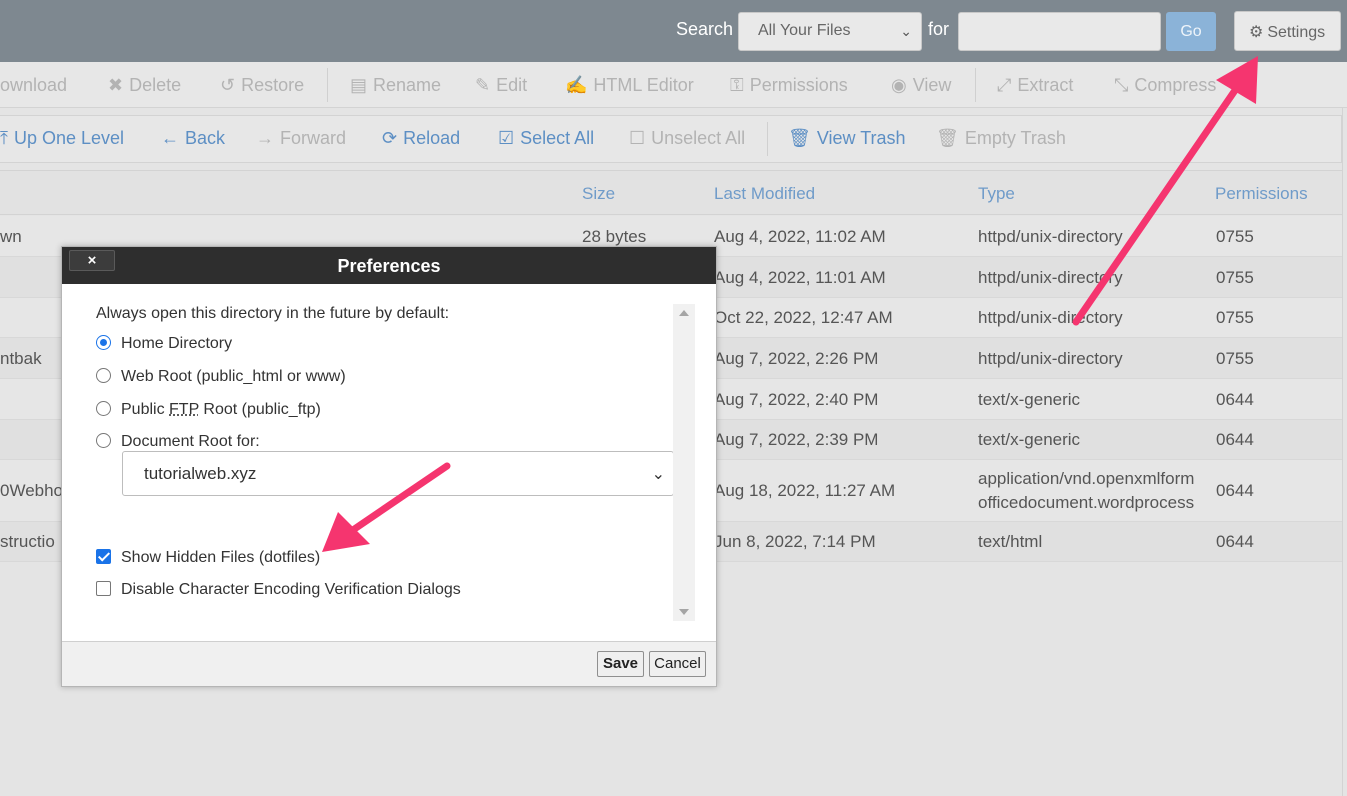  I want to click on edit-button: ✎ Edit, so click(501, 85).